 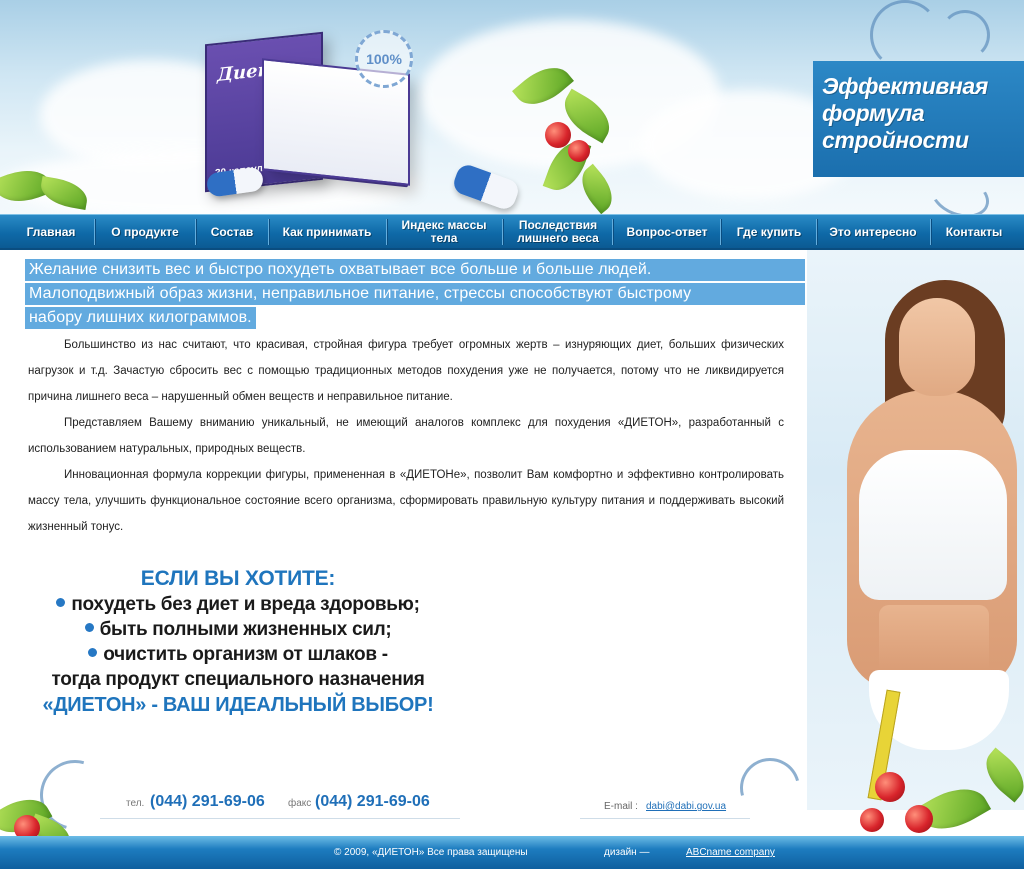 I want to click on promo-item-text: быть полными жизненных сил;, so click(x=245, y=629).